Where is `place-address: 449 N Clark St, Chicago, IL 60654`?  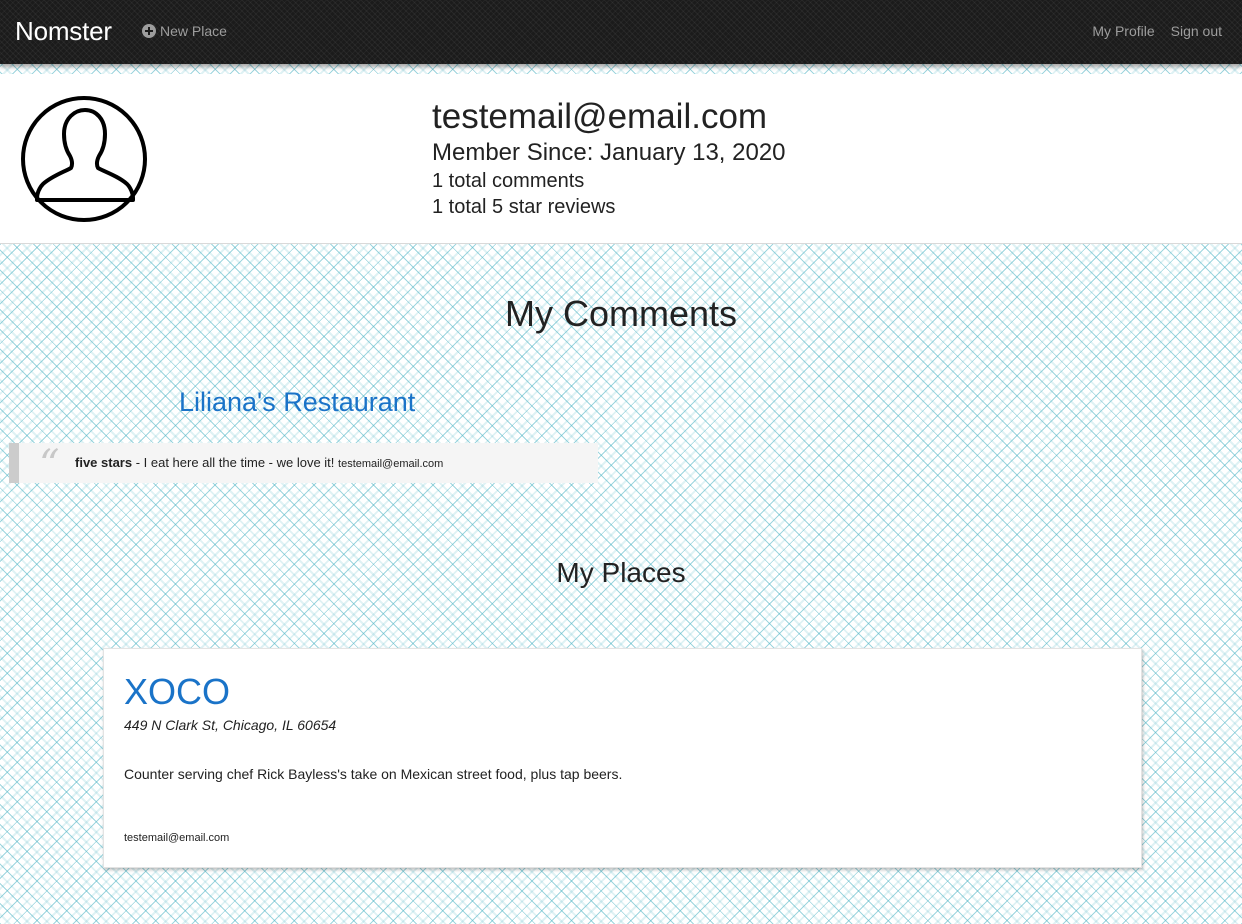 place-address: 449 N Clark St, Chicago, IL 60654 is located at coordinates (230, 725).